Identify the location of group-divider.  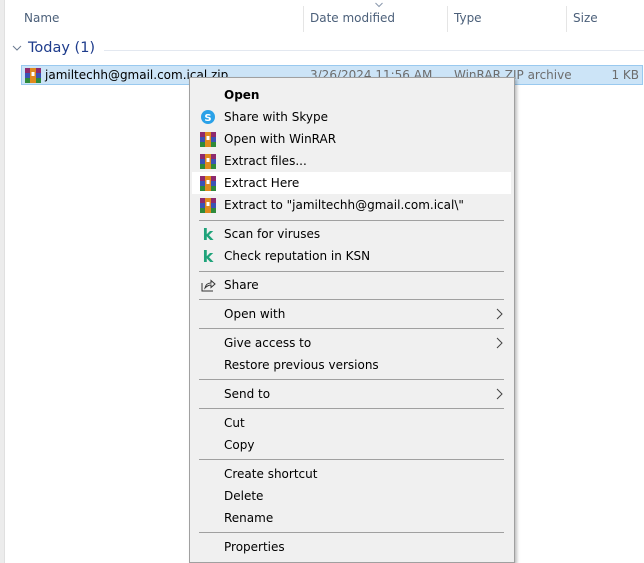
(374, 50).